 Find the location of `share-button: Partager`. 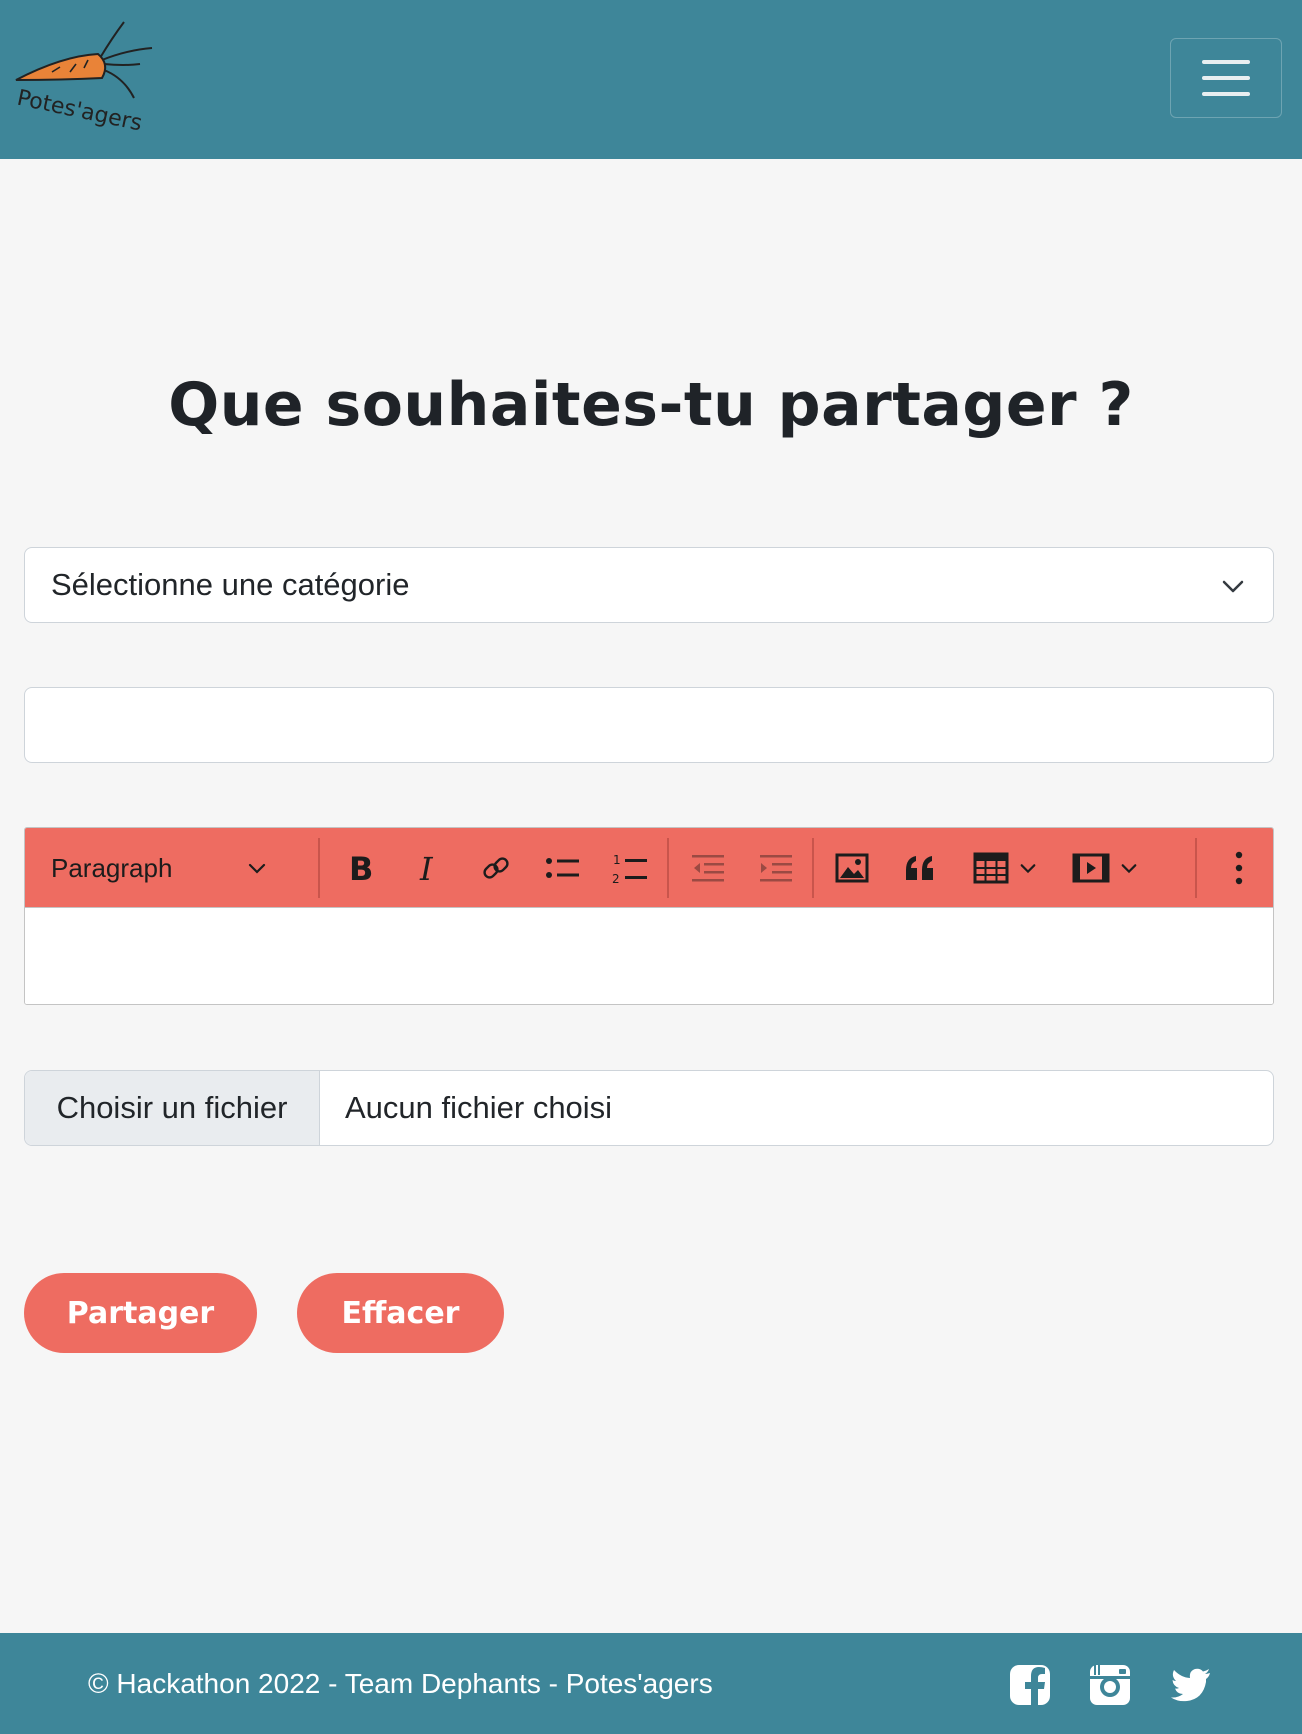

share-button: Partager is located at coordinates (140, 1313).